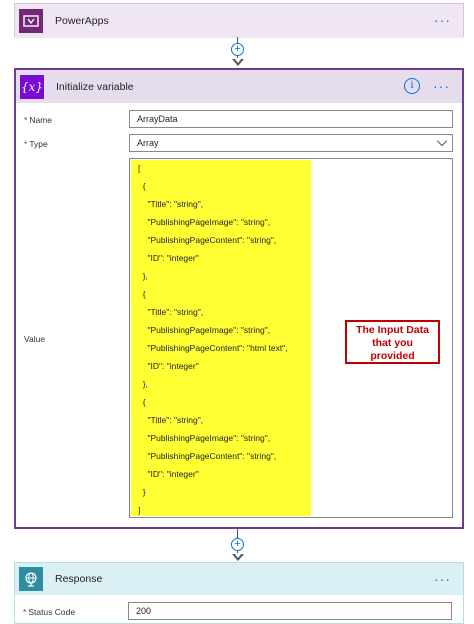  What do you see at coordinates (82, 21) in the screenshot?
I see `powerapps-step-title: PowerApps` at bounding box center [82, 21].